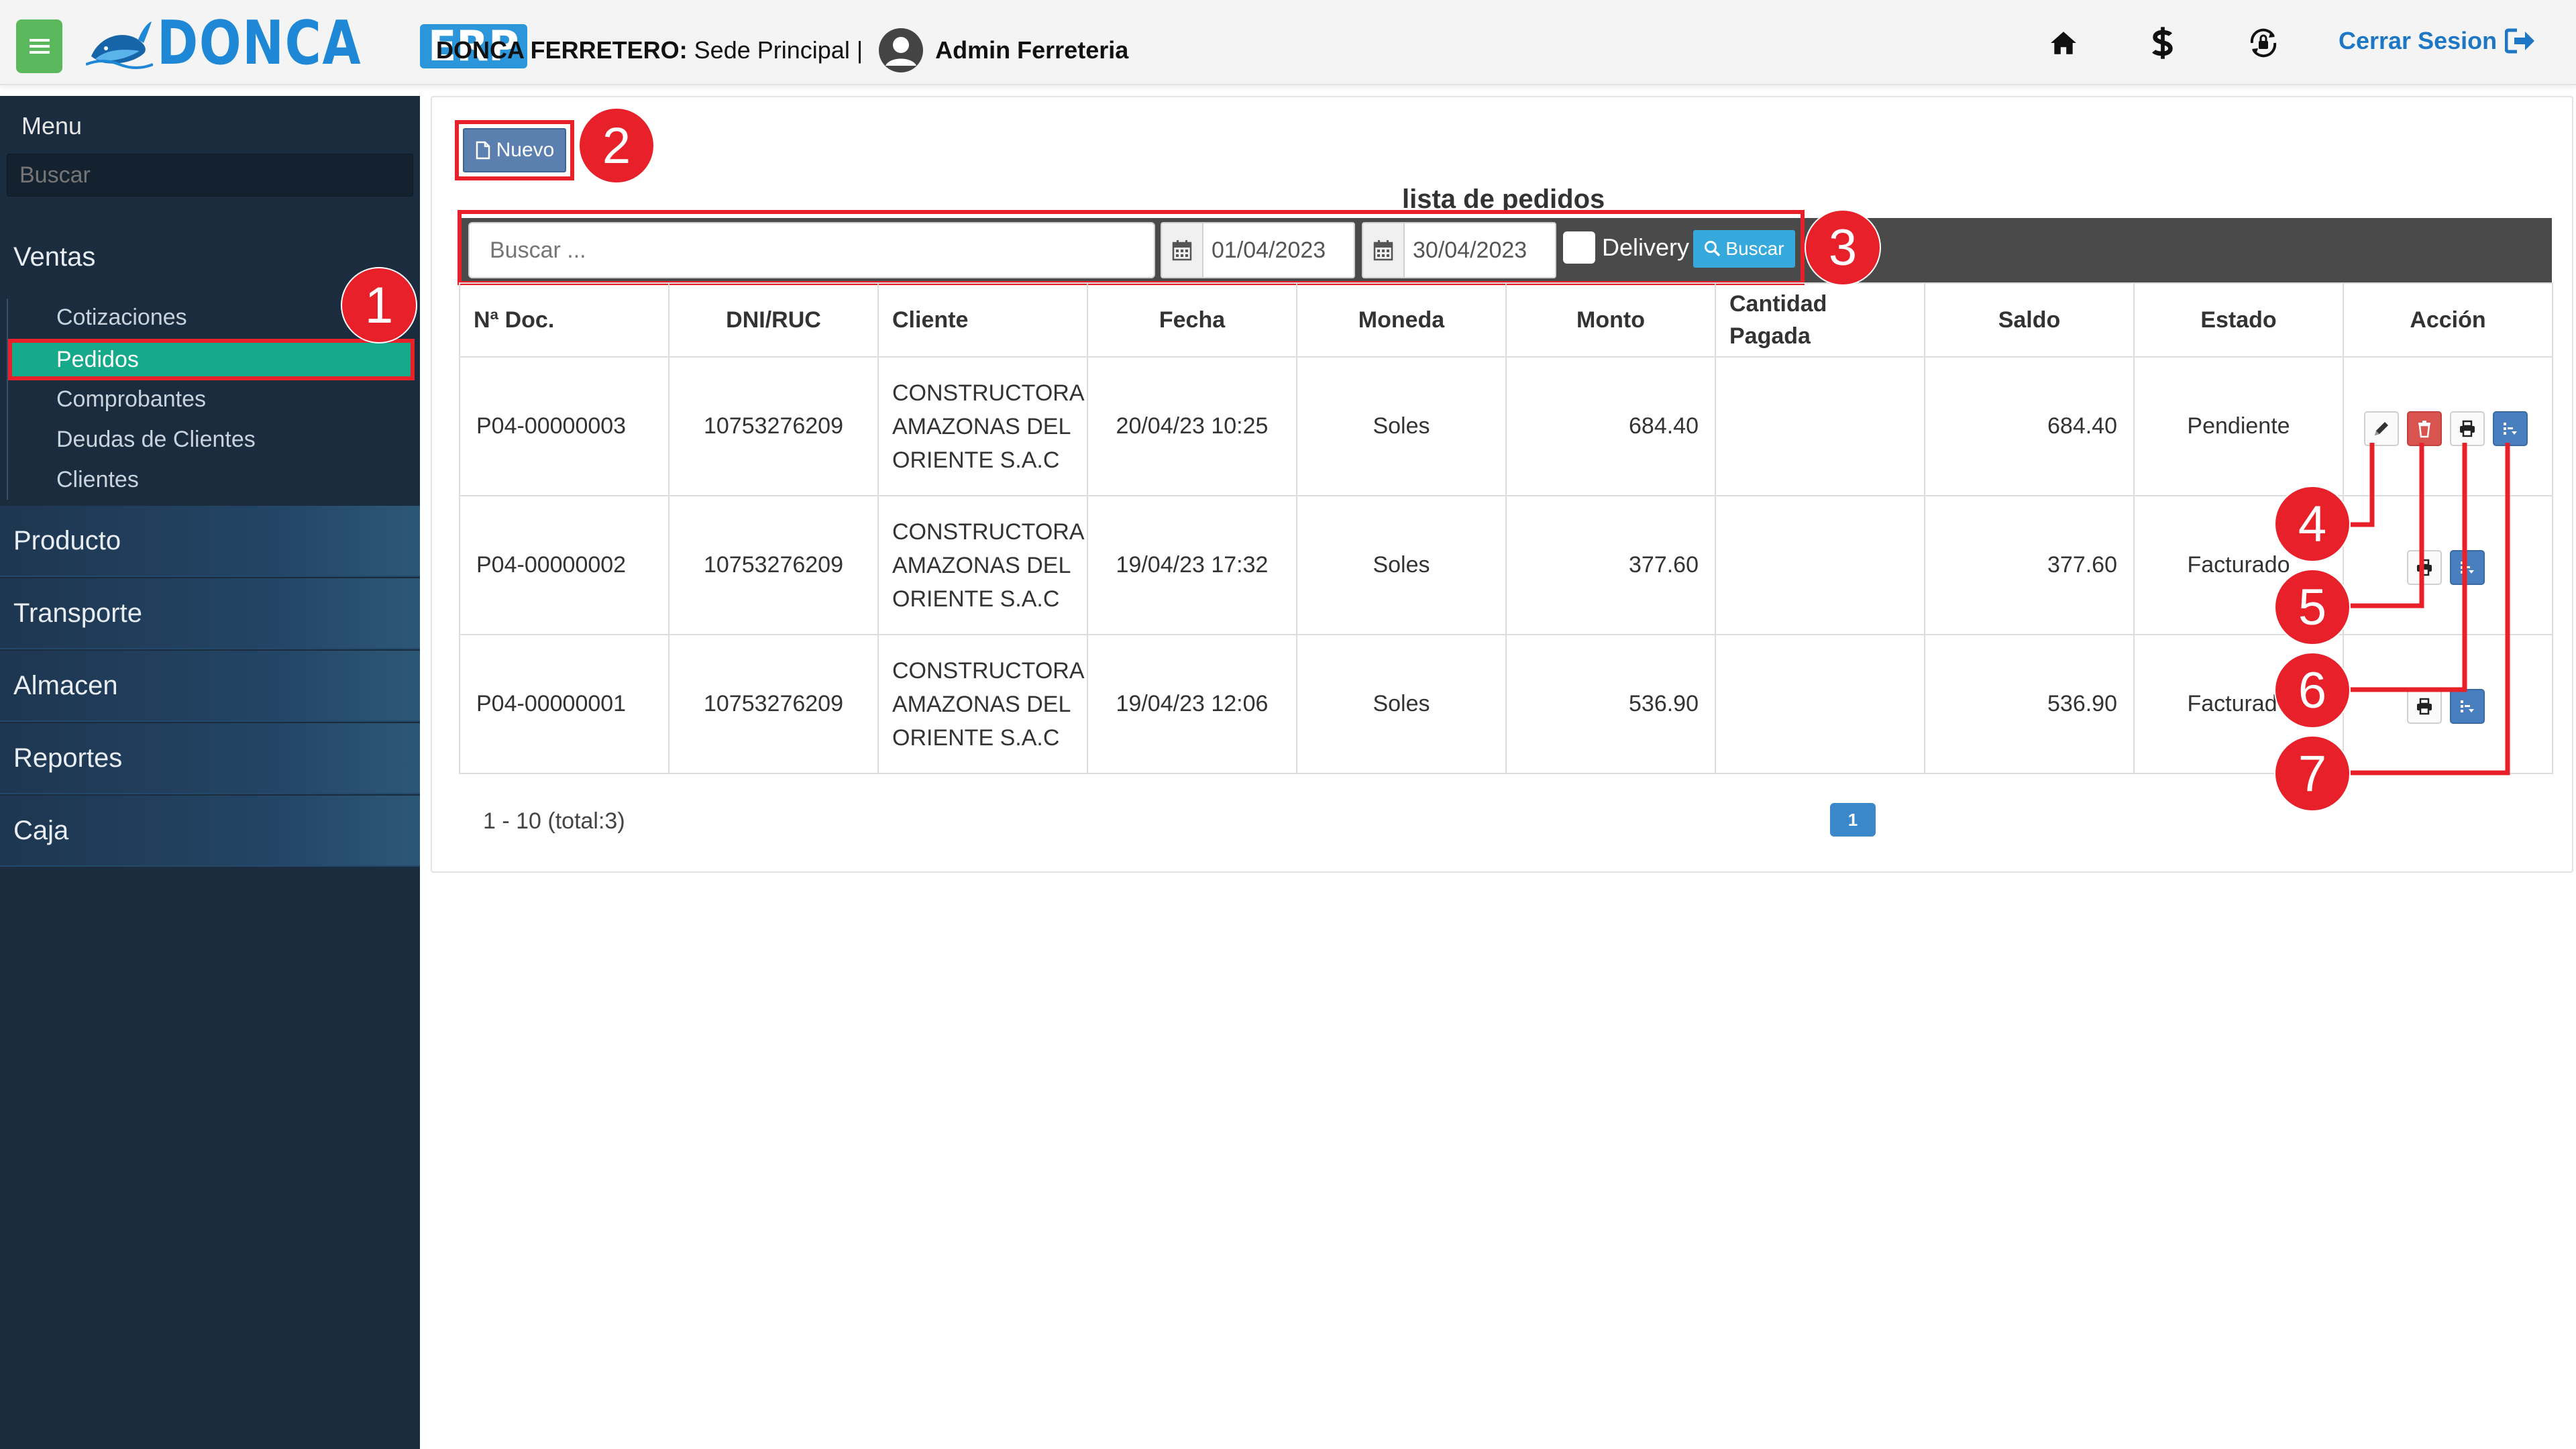  I want to click on col-header-doc: Nª Doc., so click(564, 320).